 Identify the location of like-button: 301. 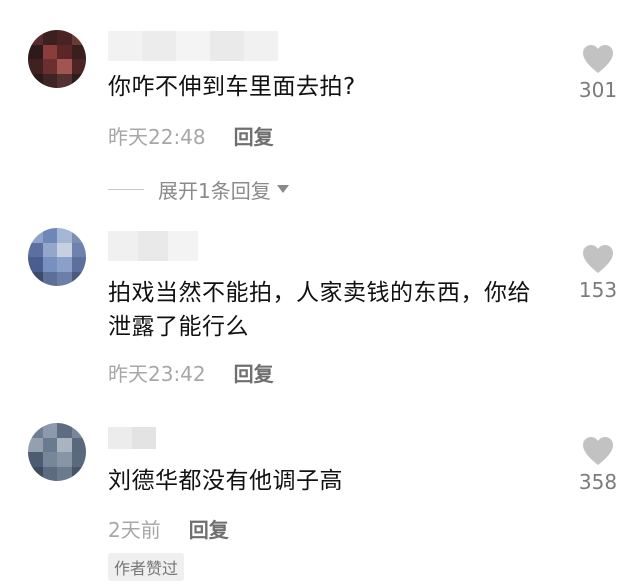
(598, 73).